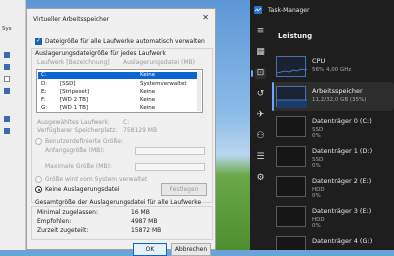 The height and width of the screenshot is (256, 394). I want to click on initial-size-label: Anfangsgröße (MB):, so click(75, 150).